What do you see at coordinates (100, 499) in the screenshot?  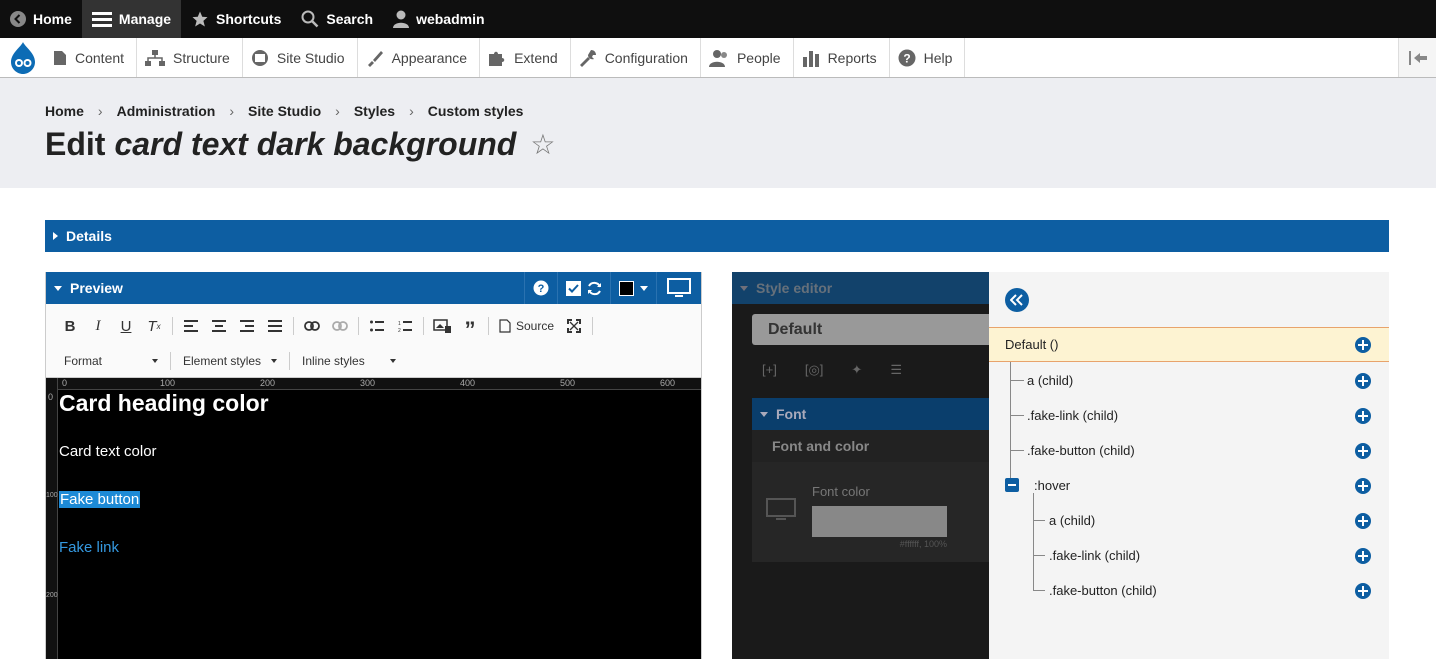 I see `fake-button: Fake button` at bounding box center [100, 499].